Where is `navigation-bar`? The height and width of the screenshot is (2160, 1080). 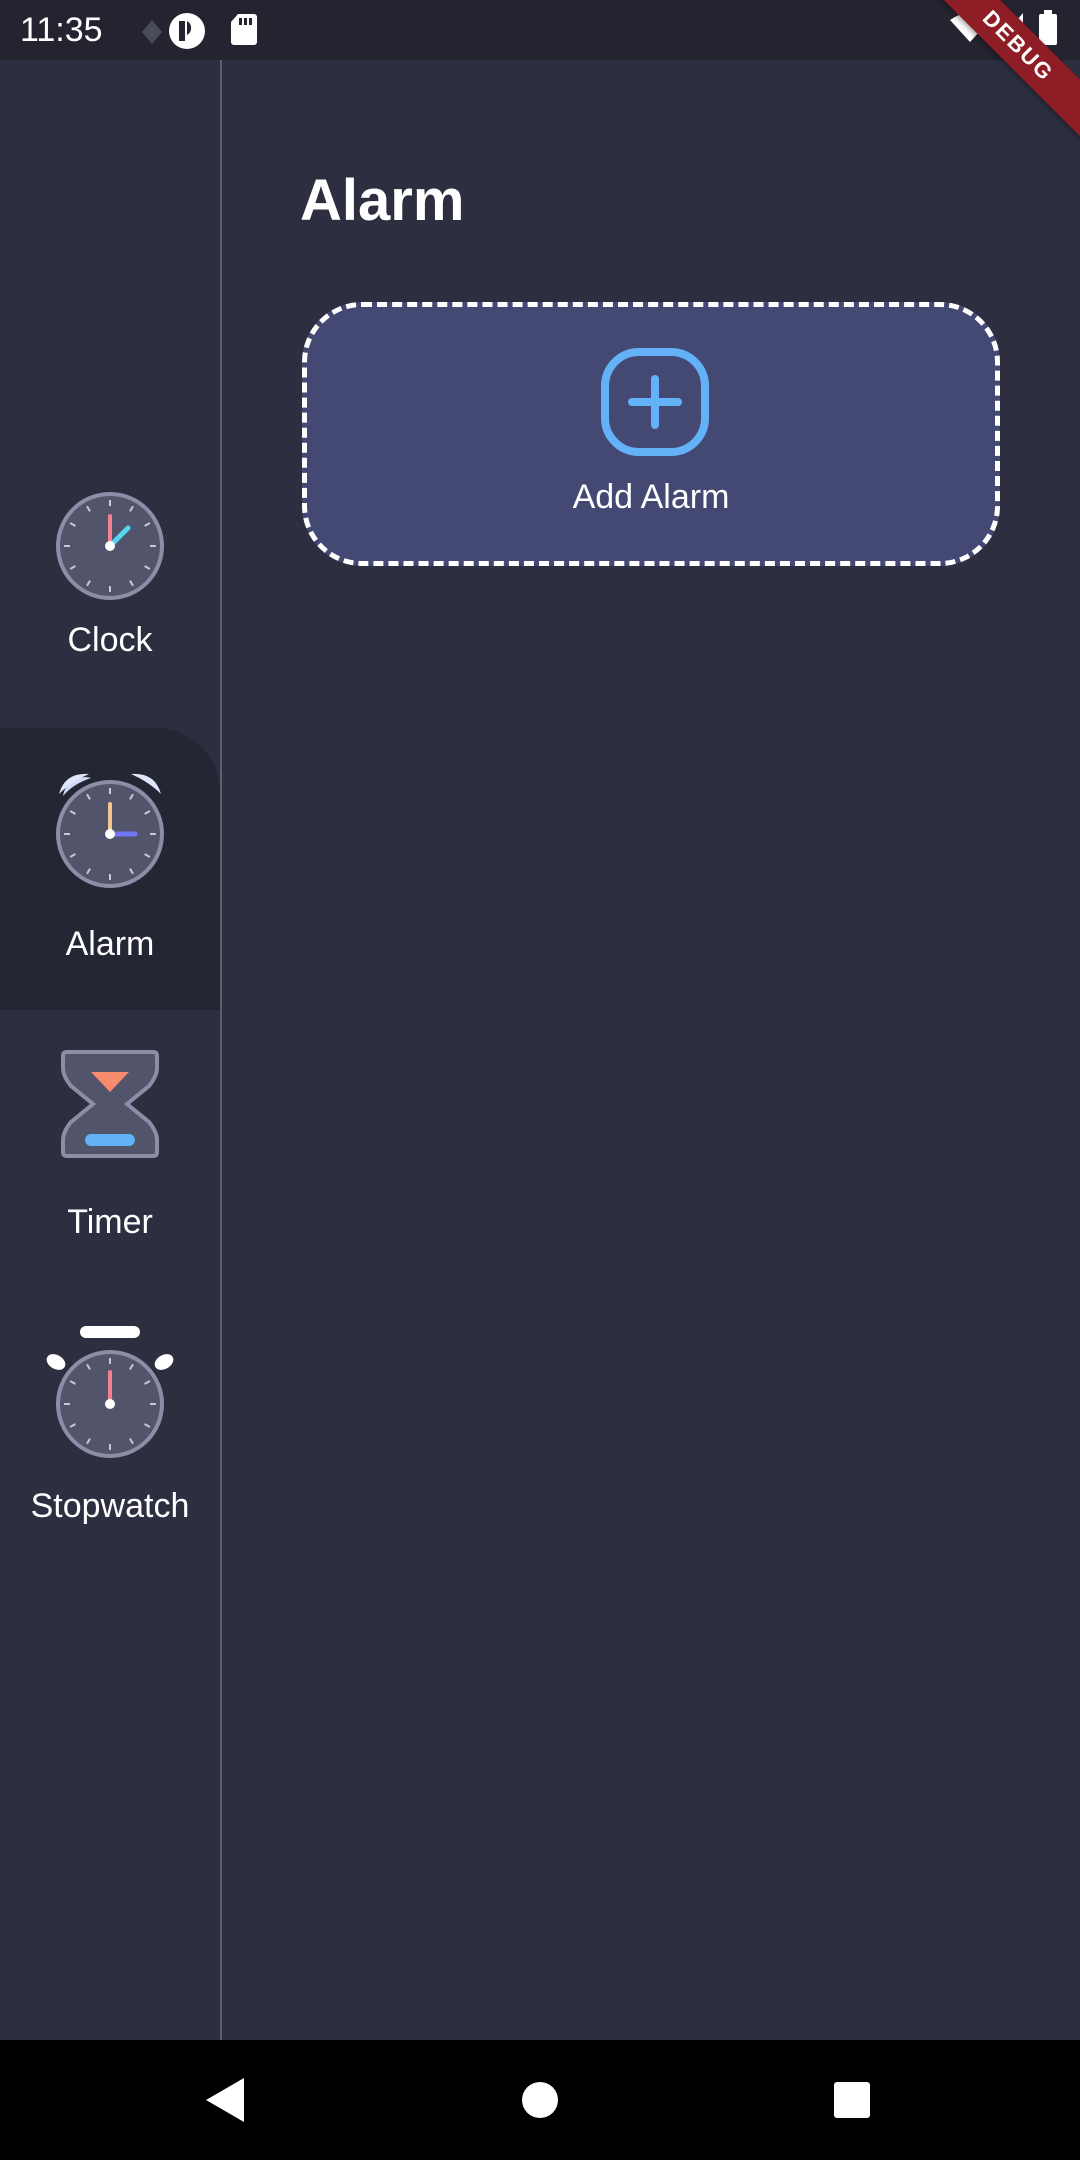
navigation-bar is located at coordinates (540, 2100).